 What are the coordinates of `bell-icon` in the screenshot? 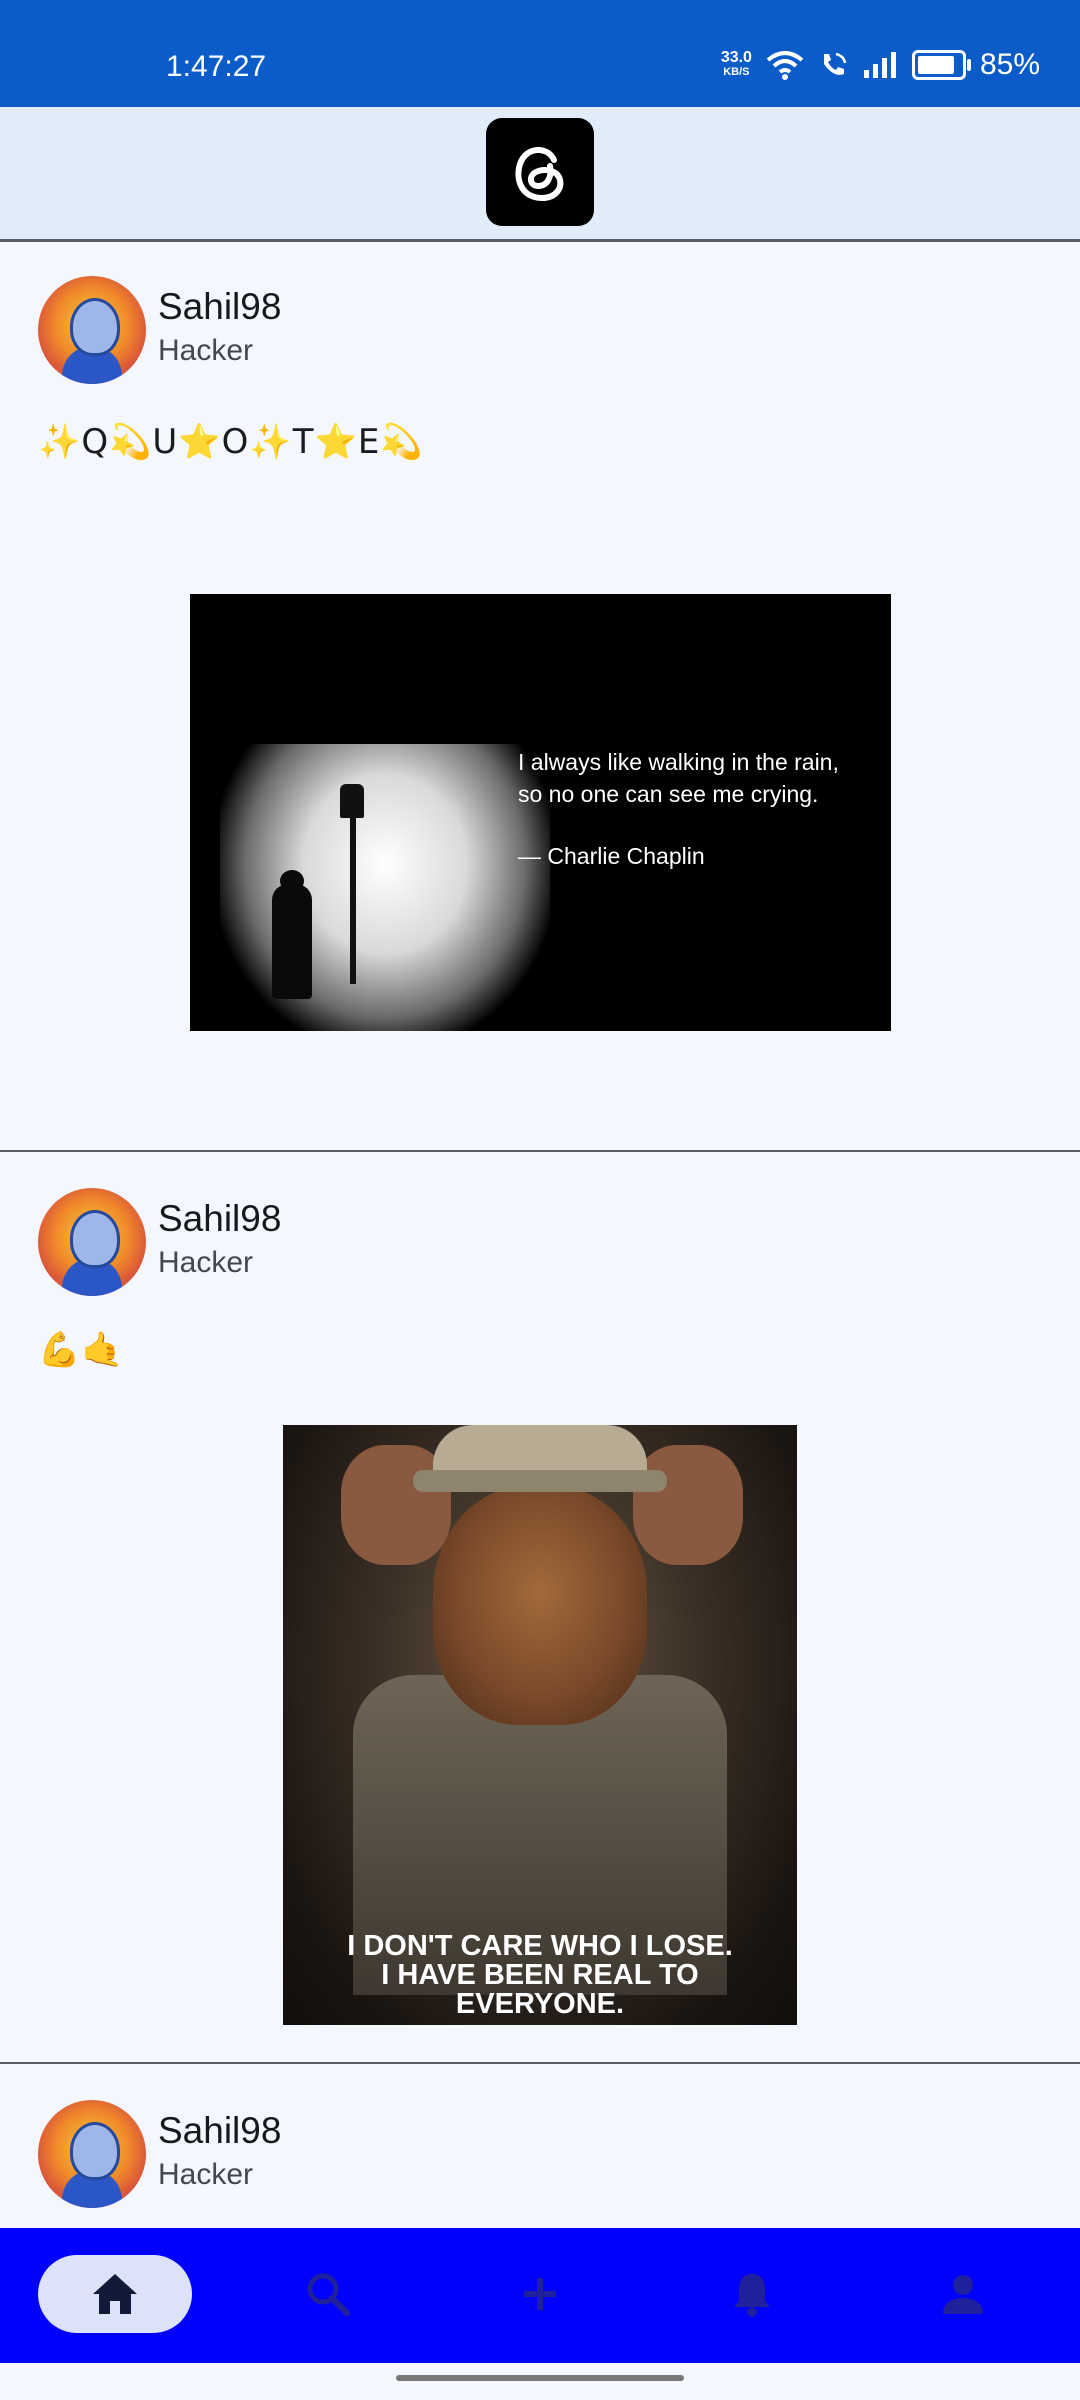 It's located at (752, 2295).